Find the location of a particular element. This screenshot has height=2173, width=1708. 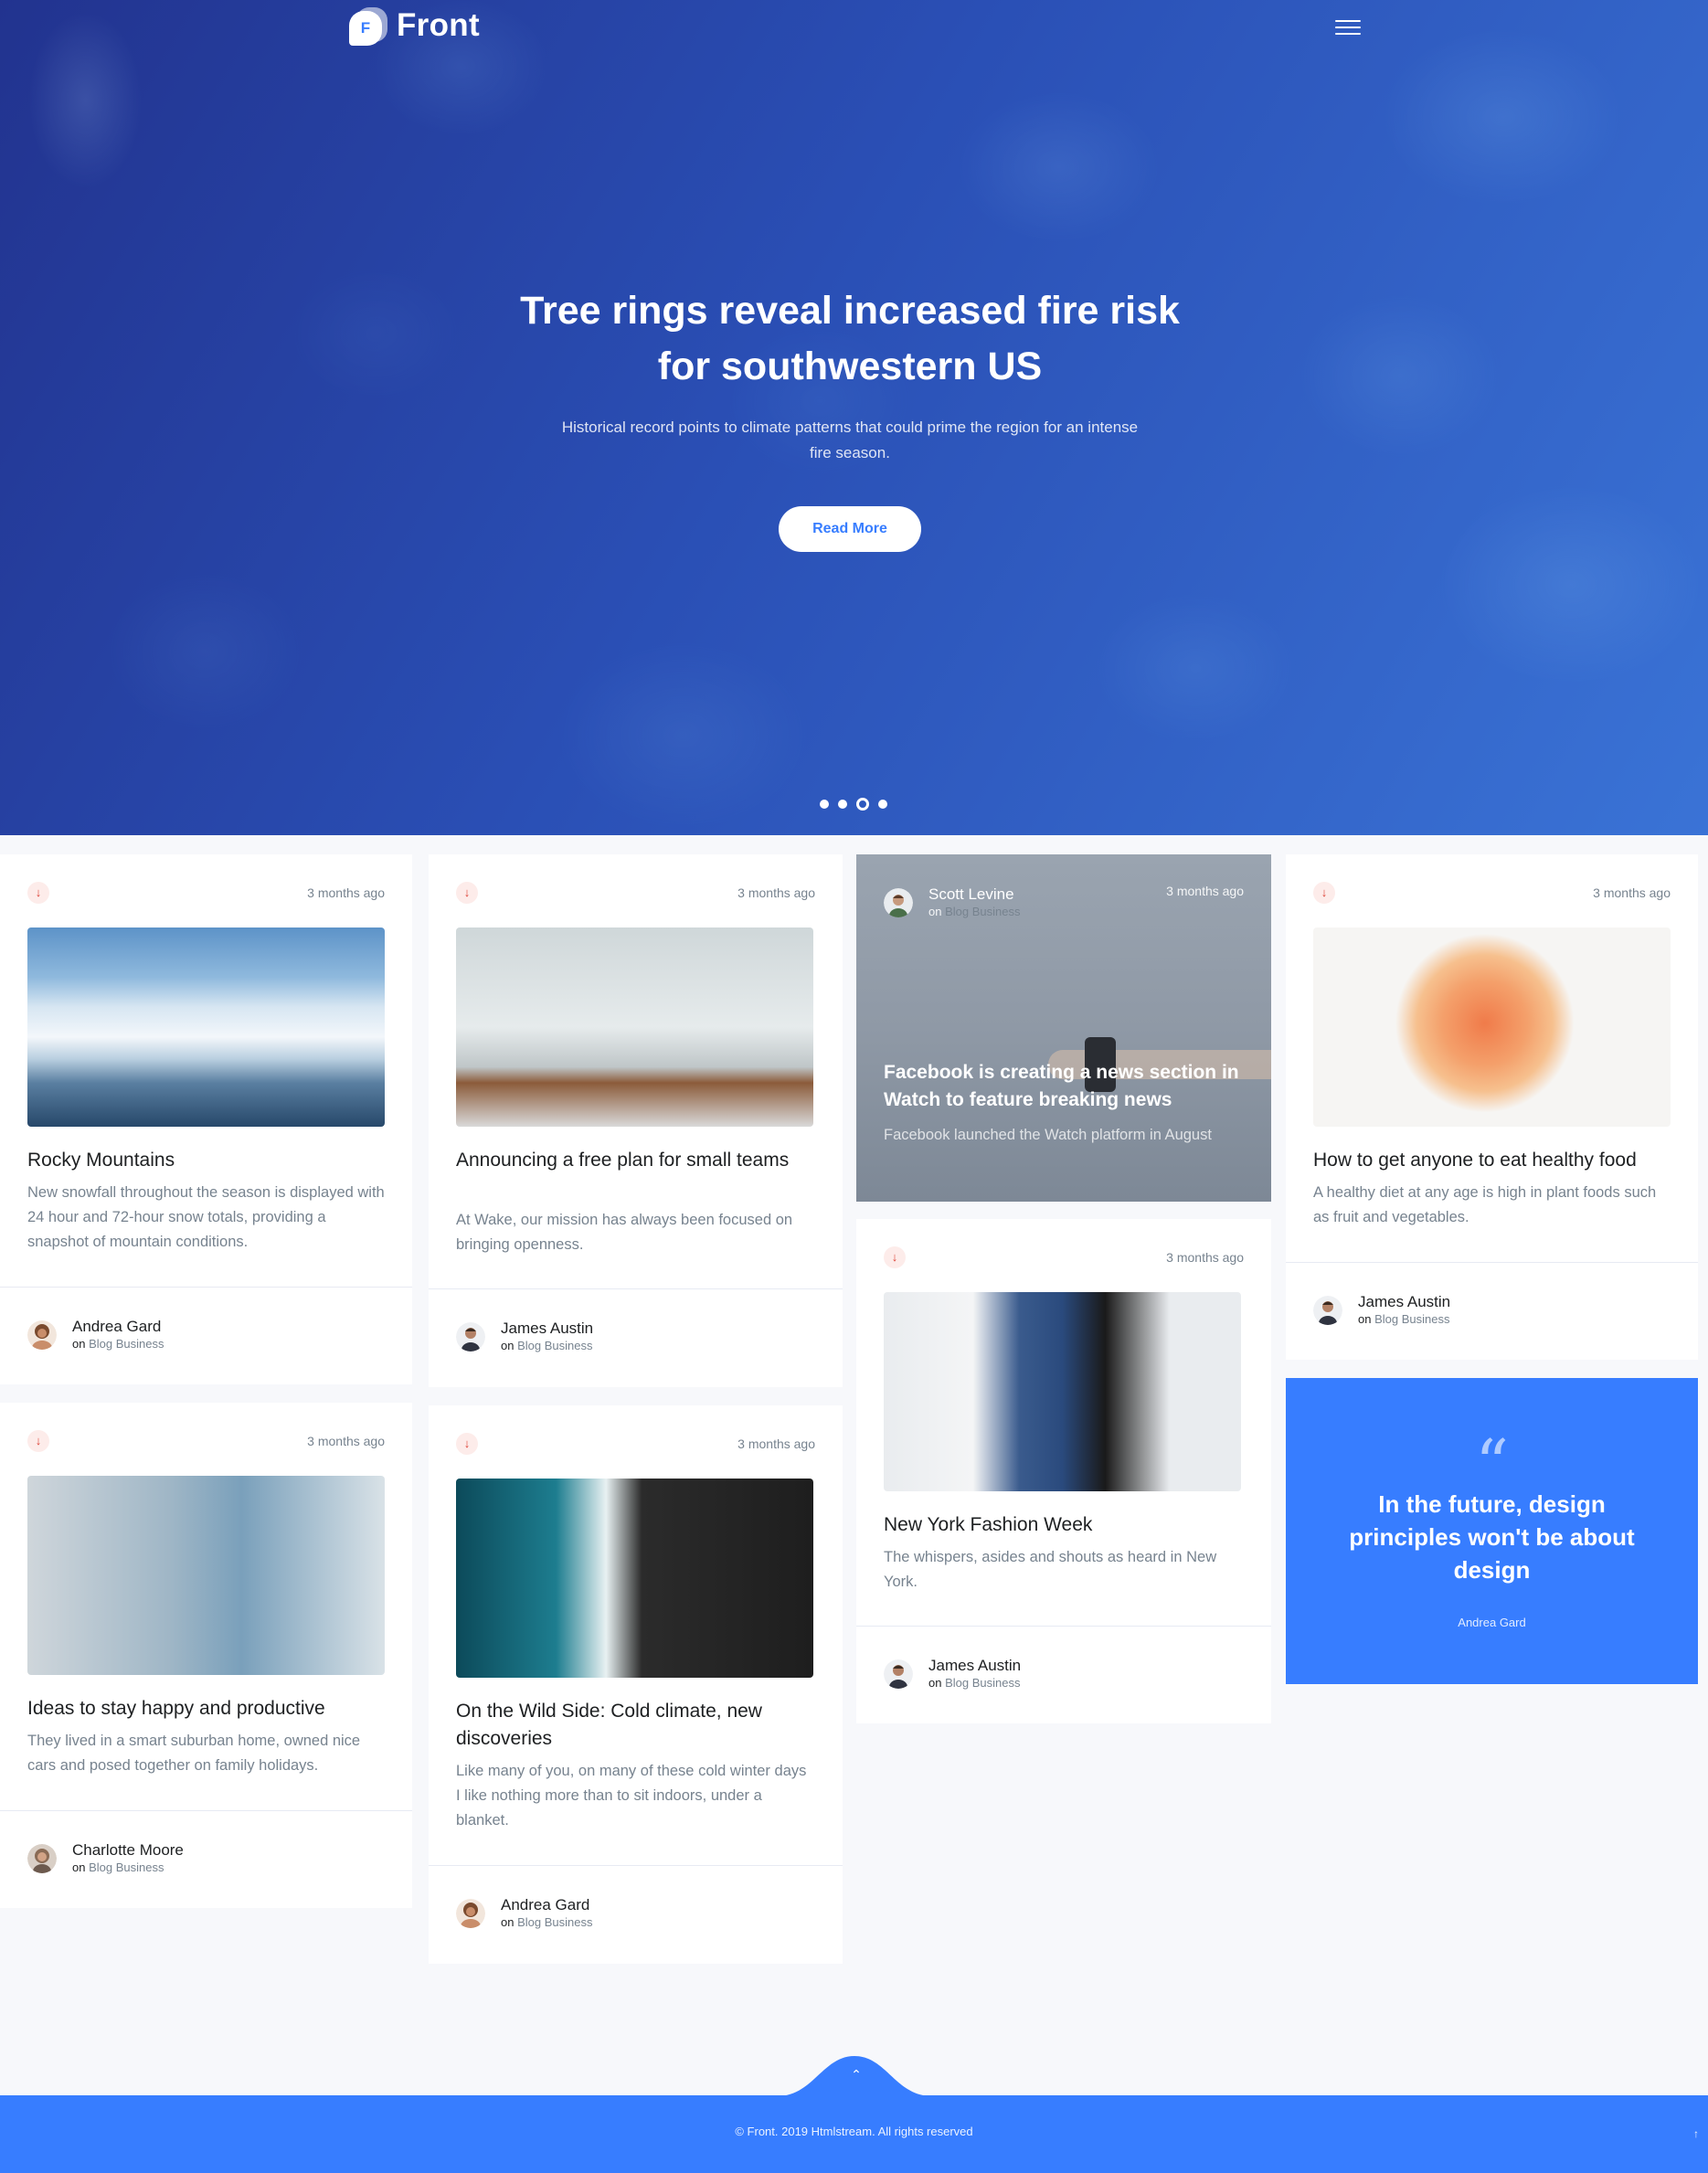

post-author: Scott Levine on Blog Business is located at coordinates (952, 902).